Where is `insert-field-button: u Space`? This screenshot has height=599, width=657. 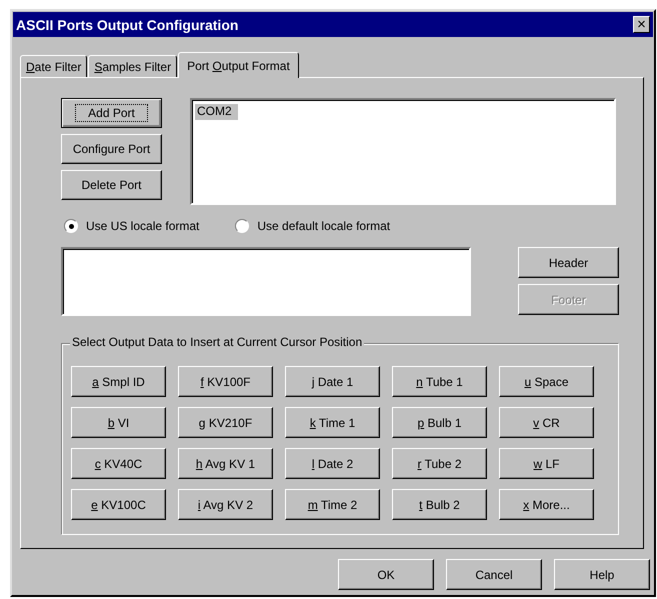 insert-field-button: u Space is located at coordinates (546, 381).